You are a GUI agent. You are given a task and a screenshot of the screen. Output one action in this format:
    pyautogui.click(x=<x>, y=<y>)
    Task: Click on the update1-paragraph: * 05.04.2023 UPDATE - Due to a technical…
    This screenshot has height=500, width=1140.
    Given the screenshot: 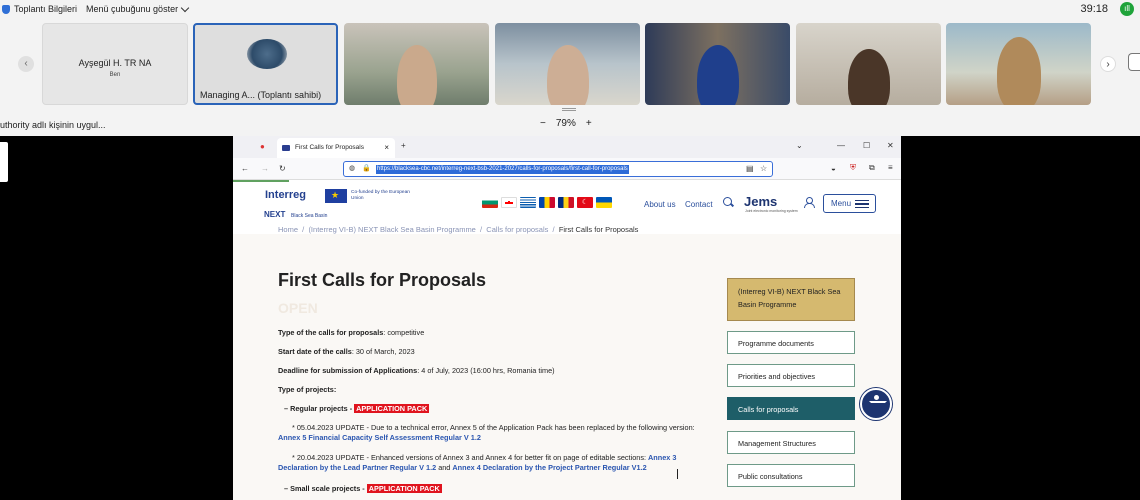 What is the action you would take?
    pyautogui.click(x=488, y=433)
    